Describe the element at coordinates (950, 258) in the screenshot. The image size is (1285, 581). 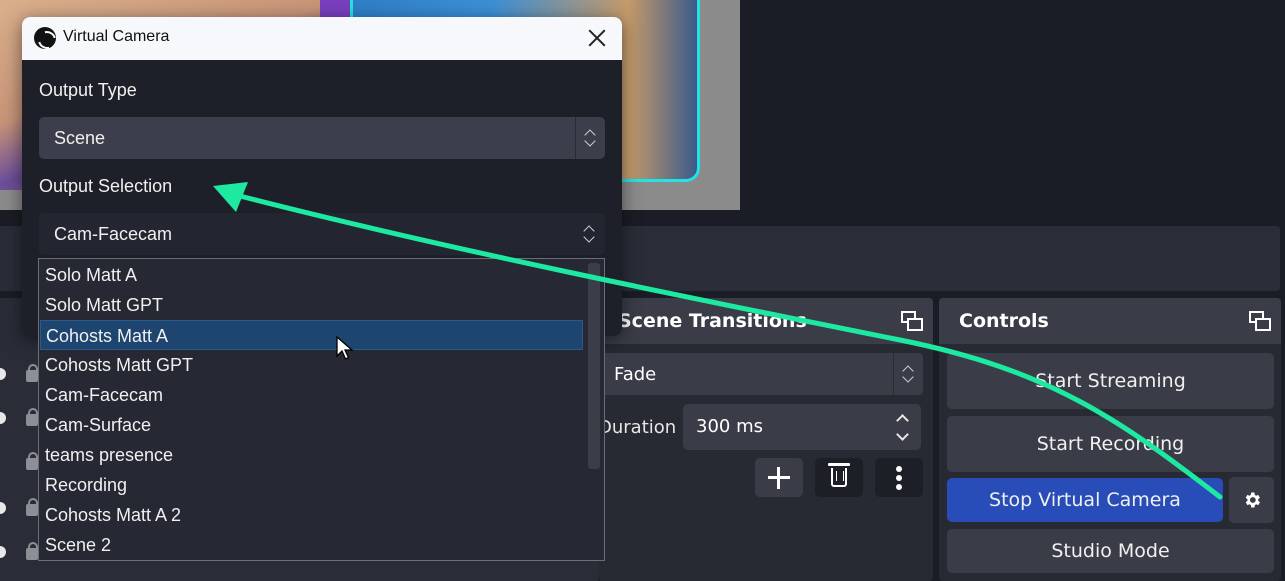
I see `toolbar-band` at that location.